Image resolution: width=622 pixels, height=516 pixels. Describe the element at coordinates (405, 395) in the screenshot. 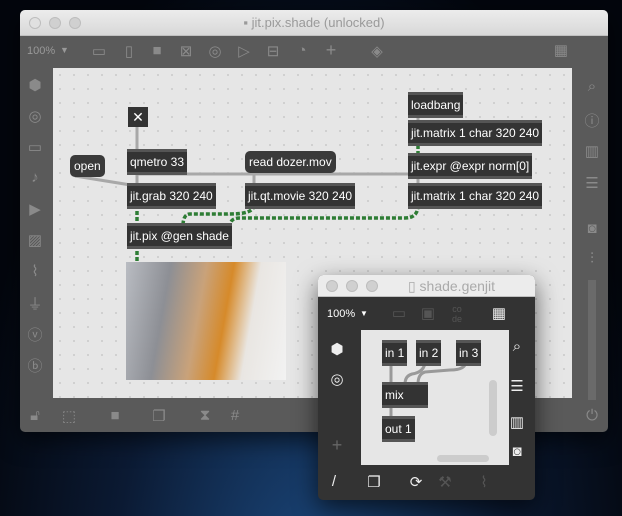

I see `mix-object: mix` at that location.